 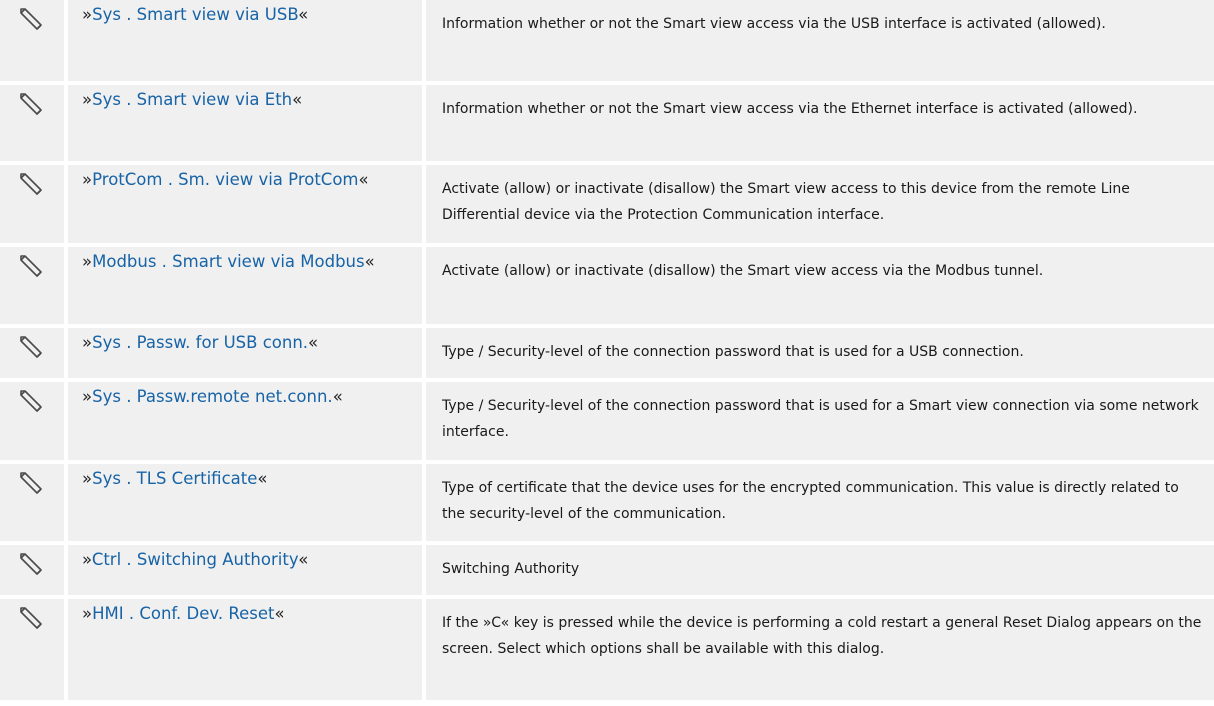 I want to click on parameter-name-cell: »Sys . Smart view via USB«, so click(x=245, y=40).